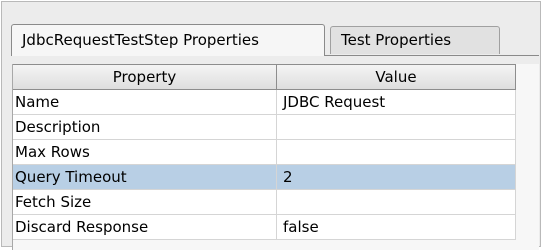  I want to click on table-row-fetch-size: Fetch Size, so click(264, 202).